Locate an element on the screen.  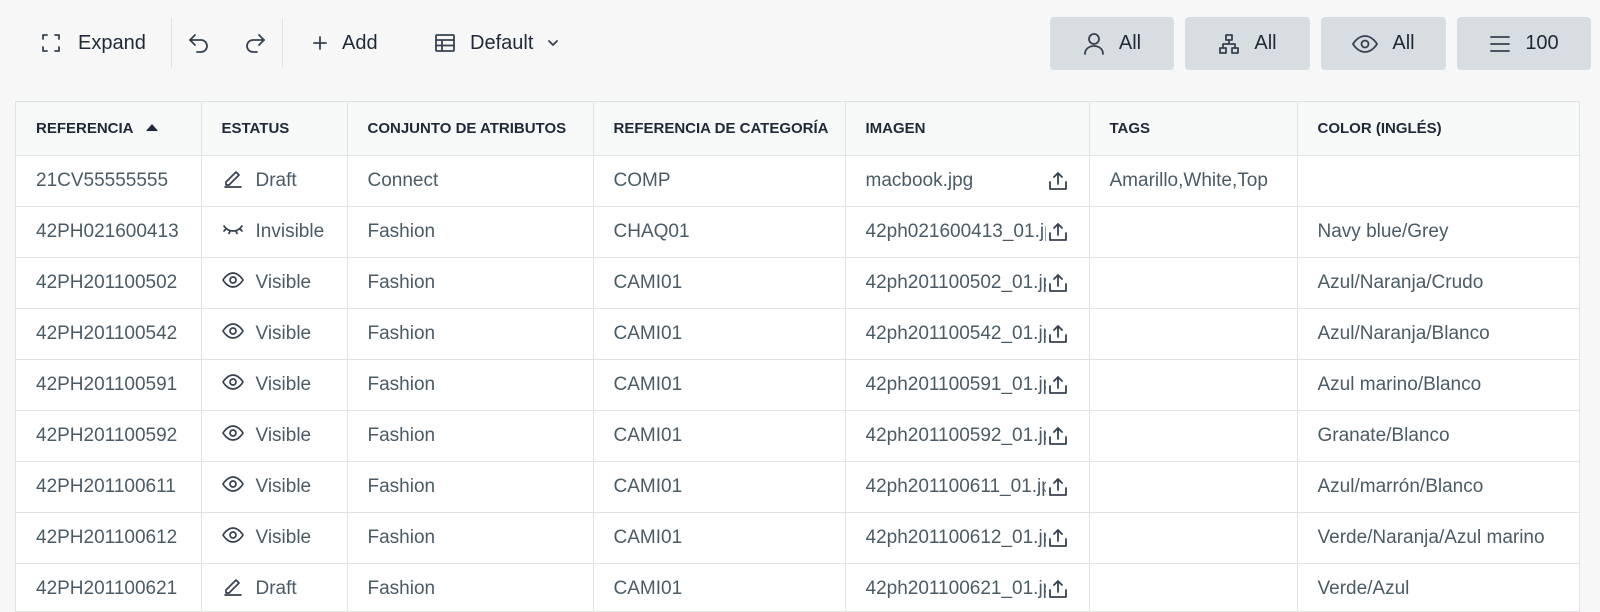
cell-referencia: 42PH201100502 is located at coordinates (109, 283).